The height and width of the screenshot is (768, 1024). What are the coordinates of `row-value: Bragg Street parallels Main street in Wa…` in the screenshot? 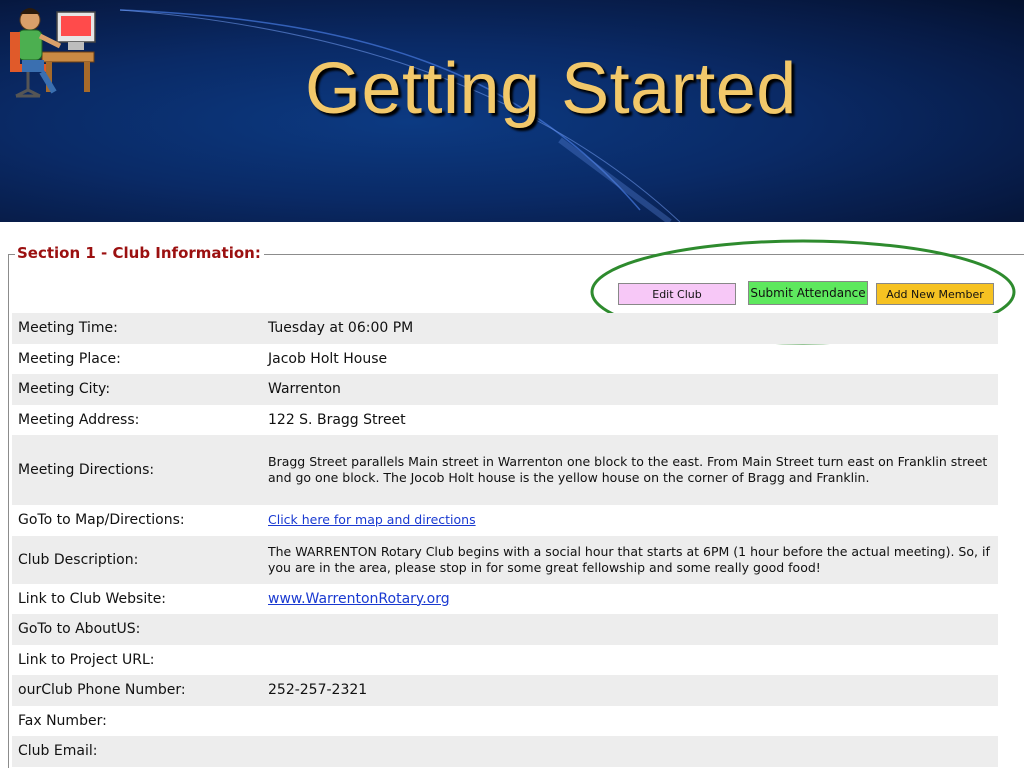 It's located at (630, 470).